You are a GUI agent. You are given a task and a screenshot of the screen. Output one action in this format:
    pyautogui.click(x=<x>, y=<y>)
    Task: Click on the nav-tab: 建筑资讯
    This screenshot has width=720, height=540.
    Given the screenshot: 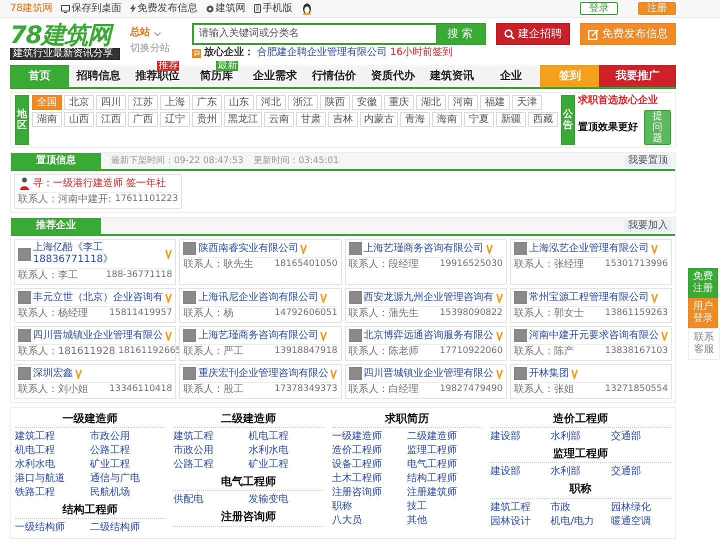 What is the action you would take?
    pyautogui.click(x=452, y=76)
    